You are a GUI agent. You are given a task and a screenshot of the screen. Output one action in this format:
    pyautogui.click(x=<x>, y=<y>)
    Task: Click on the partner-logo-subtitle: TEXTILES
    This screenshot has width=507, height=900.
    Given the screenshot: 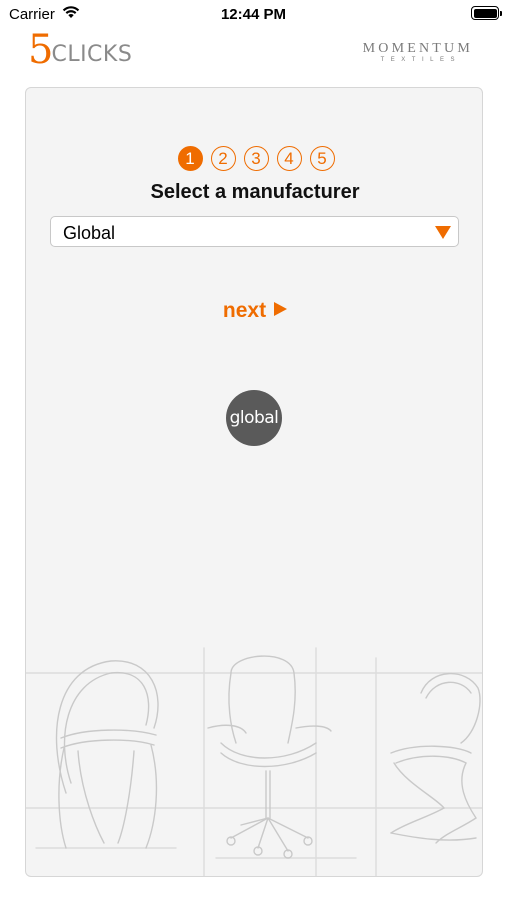 What is the action you would take?
    pyautogui.click(x=420, y=60)
    